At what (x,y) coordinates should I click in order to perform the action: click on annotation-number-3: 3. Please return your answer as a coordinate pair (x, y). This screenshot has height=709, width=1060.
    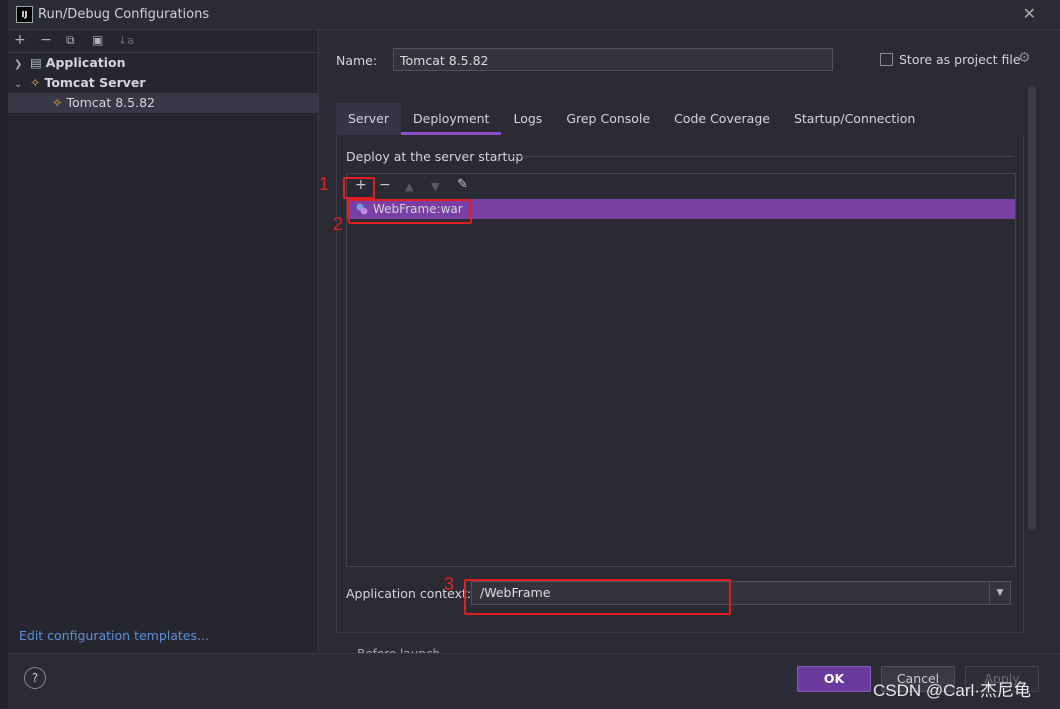
    Looking at the image, I should click on (449, 584).